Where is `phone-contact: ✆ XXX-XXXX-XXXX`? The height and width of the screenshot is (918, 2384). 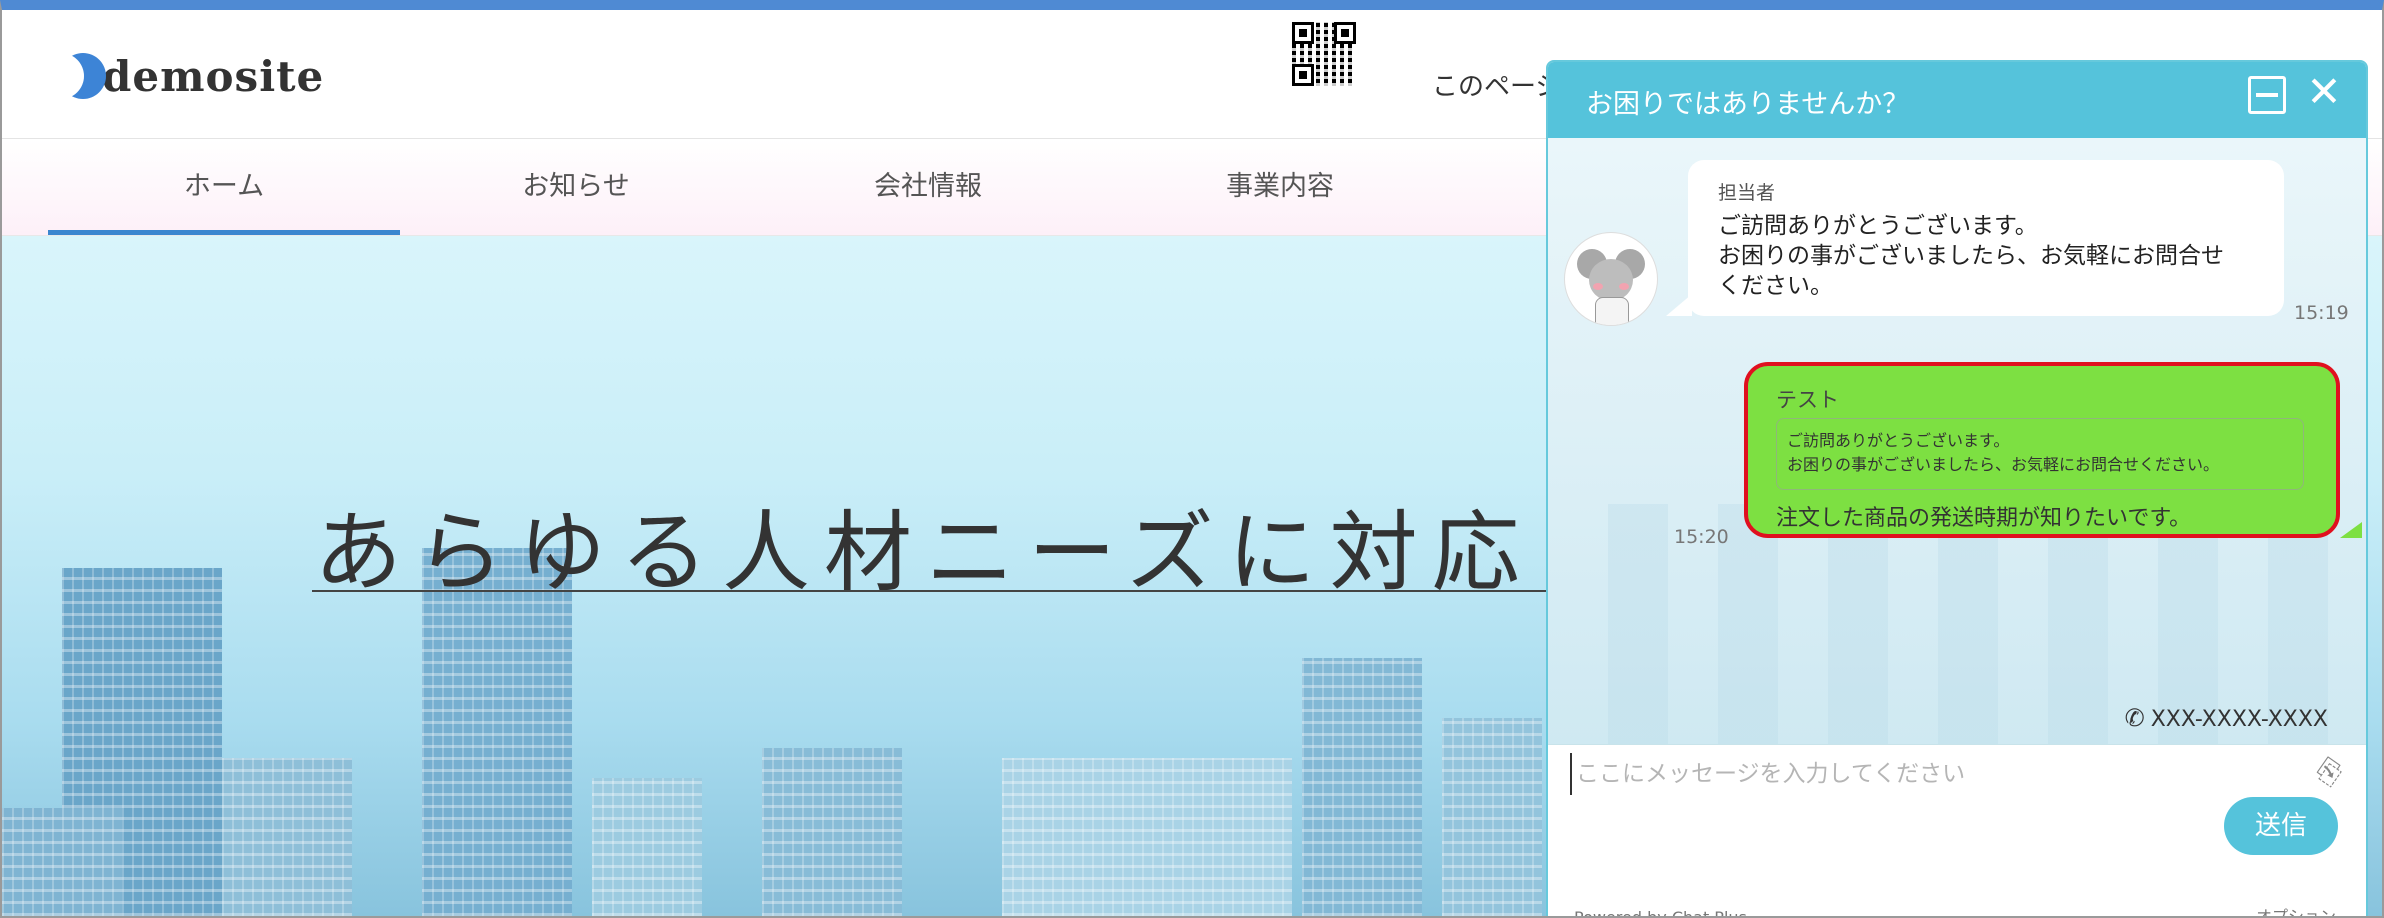
phone-contact: ✆ XXX-XXXX-XXXX is located at coordinates (2226, 718).